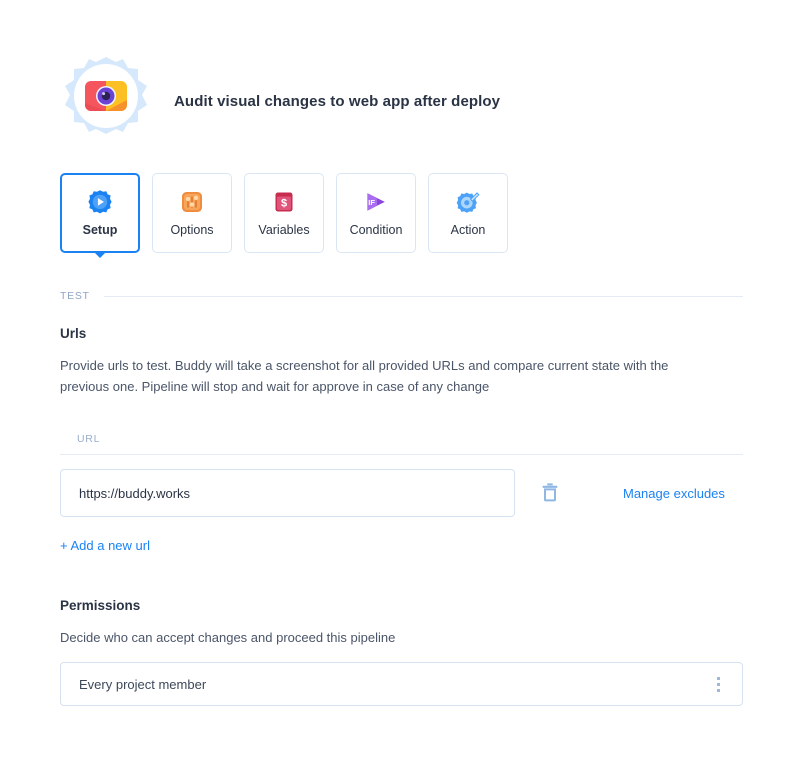 The width and height of the screenshot is (803, 780). What do you see at coordinates (401, 684) in the screenshot?
I see `permissions-select: Every project member` at bounding box center [401, 684].